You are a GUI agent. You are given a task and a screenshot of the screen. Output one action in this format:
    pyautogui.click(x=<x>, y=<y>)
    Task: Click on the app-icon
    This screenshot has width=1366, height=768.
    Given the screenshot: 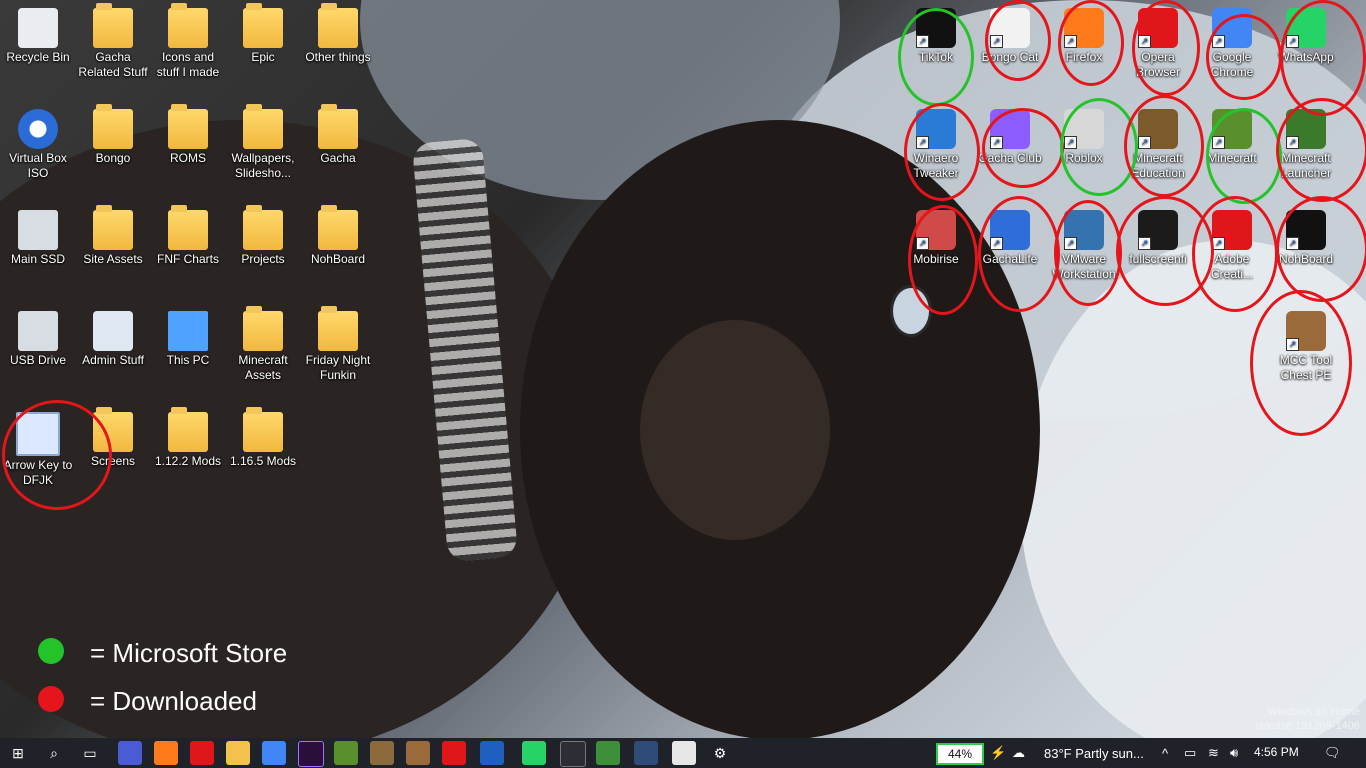 What is the action you would take?
    pyautogui.click(x=130, y=753)
    